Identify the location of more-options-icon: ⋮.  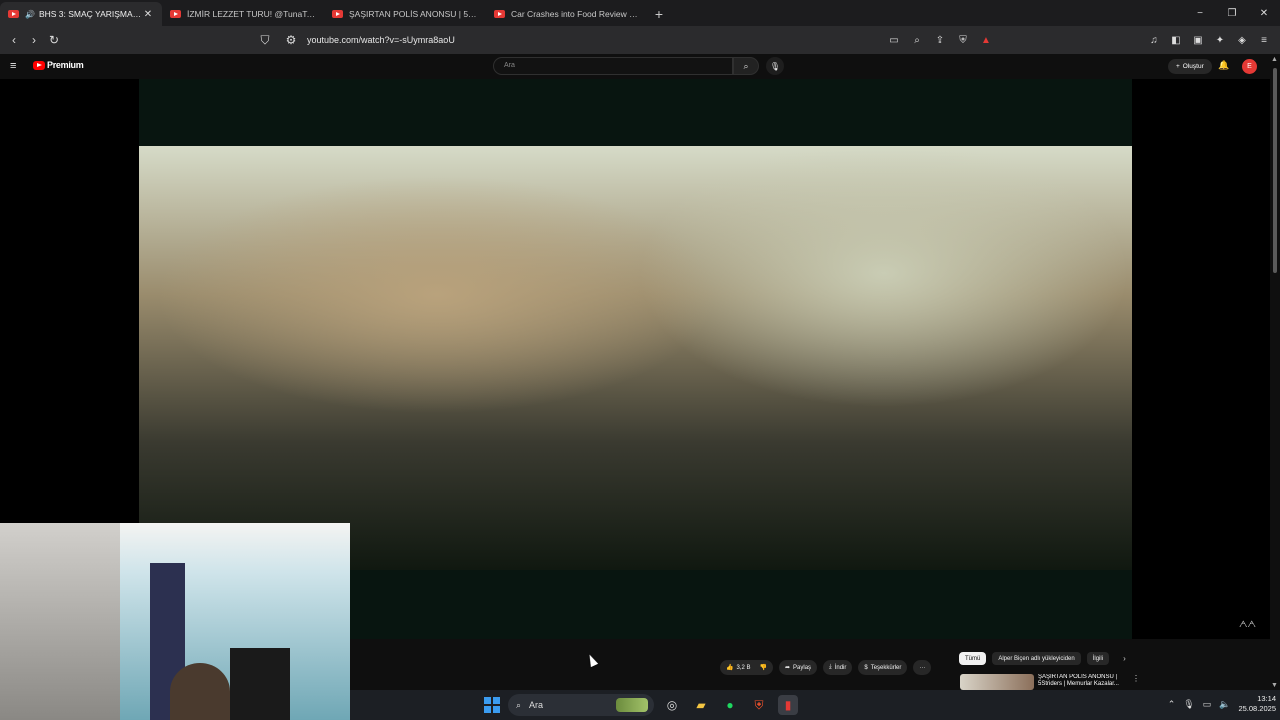
(1136, 678).